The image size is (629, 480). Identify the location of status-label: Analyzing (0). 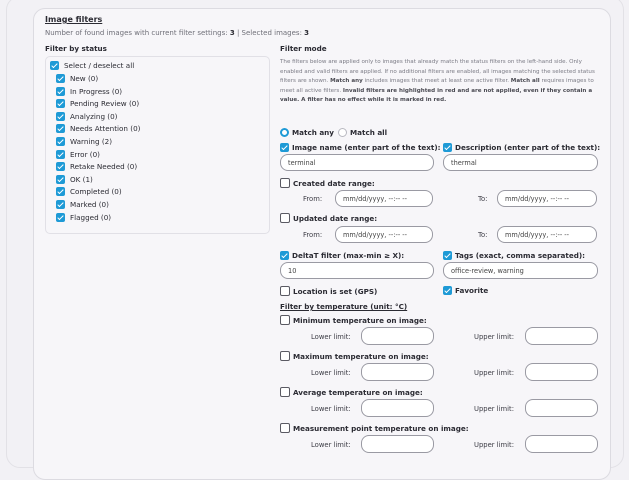
(94, 116).